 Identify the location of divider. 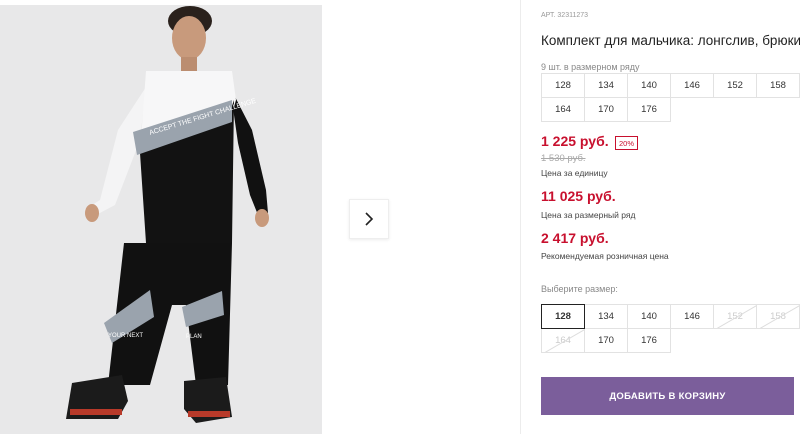
(520, 217).